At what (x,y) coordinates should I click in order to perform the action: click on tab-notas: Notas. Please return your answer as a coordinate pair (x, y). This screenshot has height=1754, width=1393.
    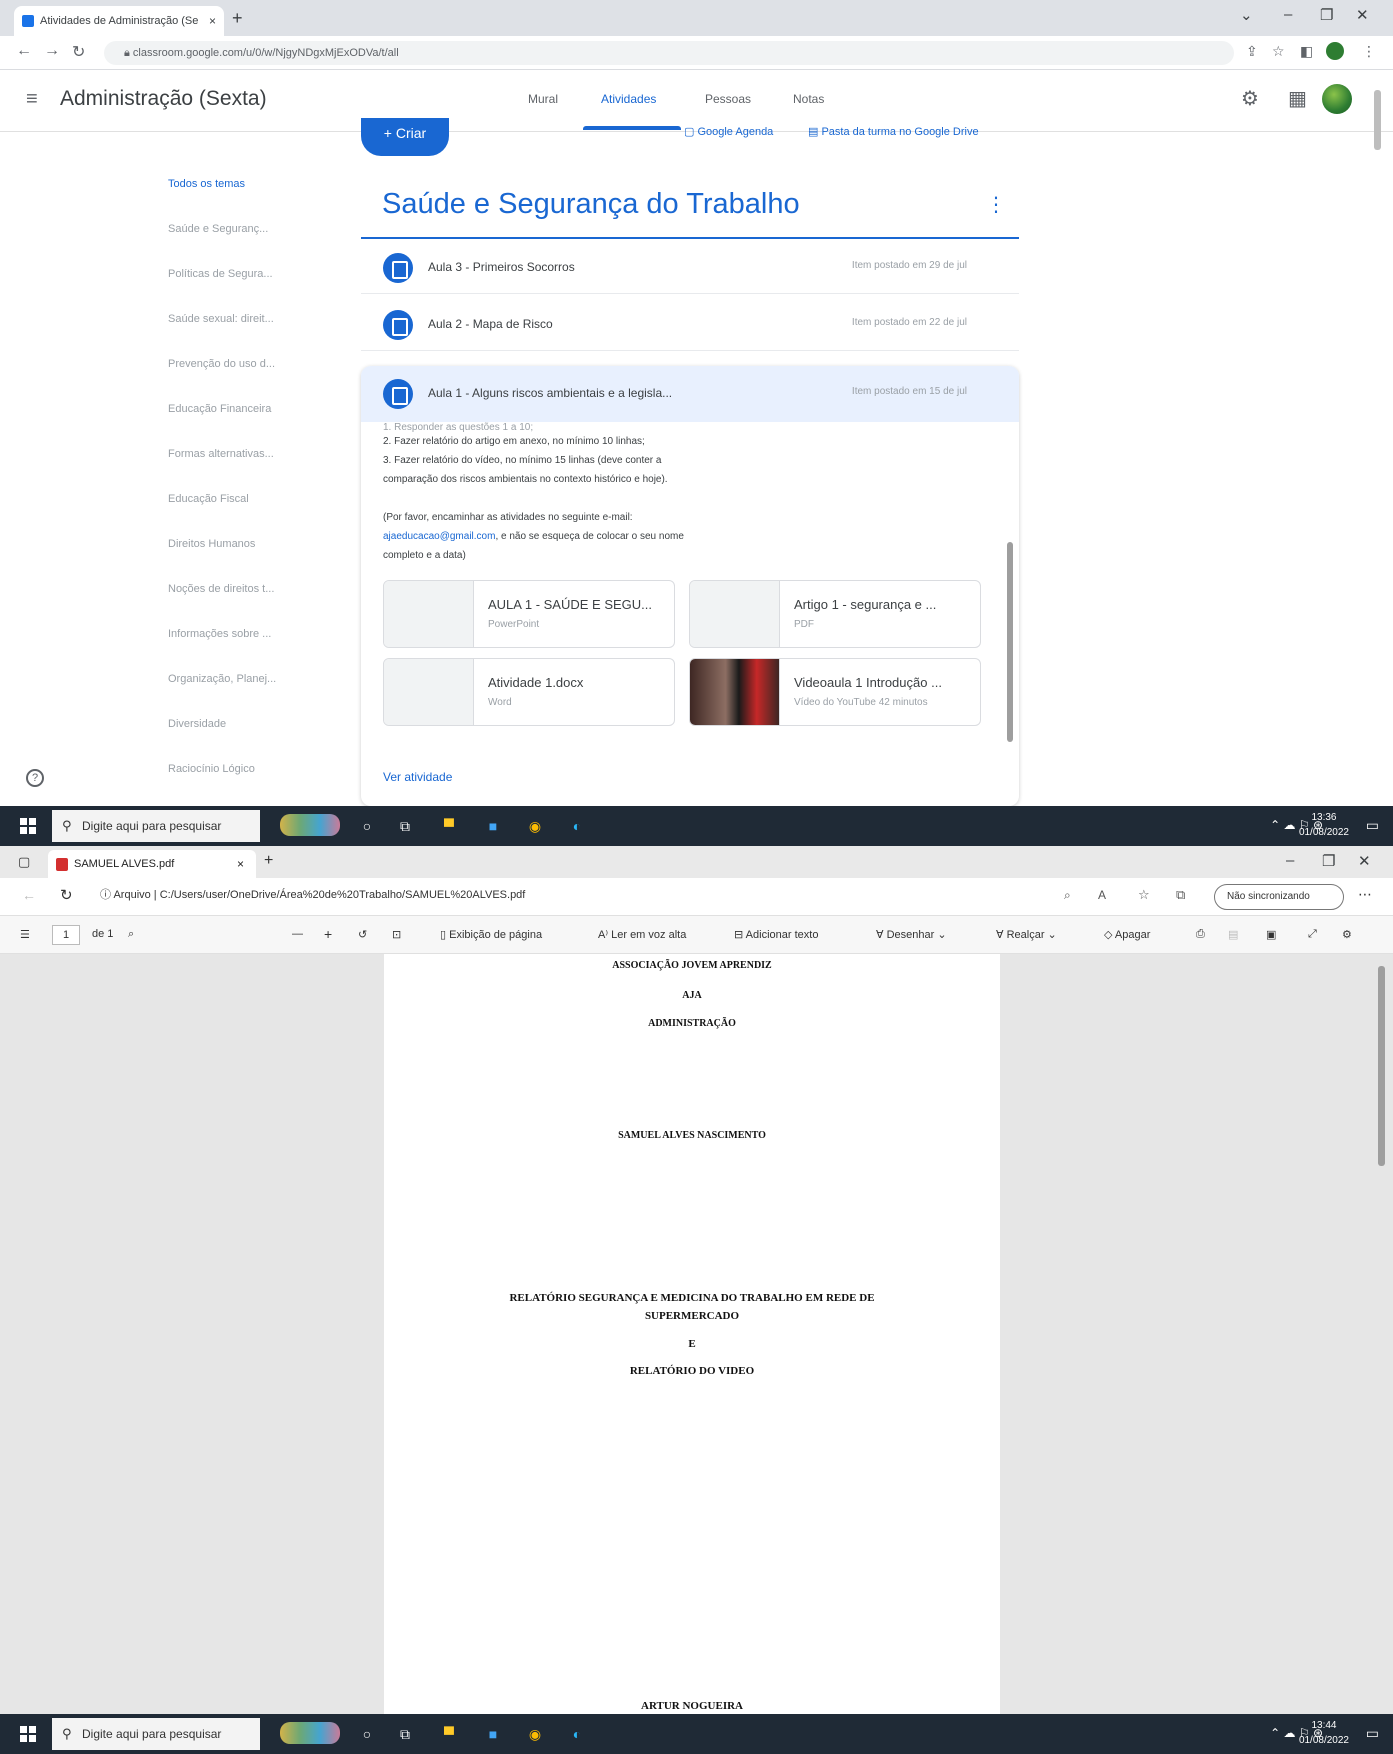
    Looking at the image, I should click on (808, 99).